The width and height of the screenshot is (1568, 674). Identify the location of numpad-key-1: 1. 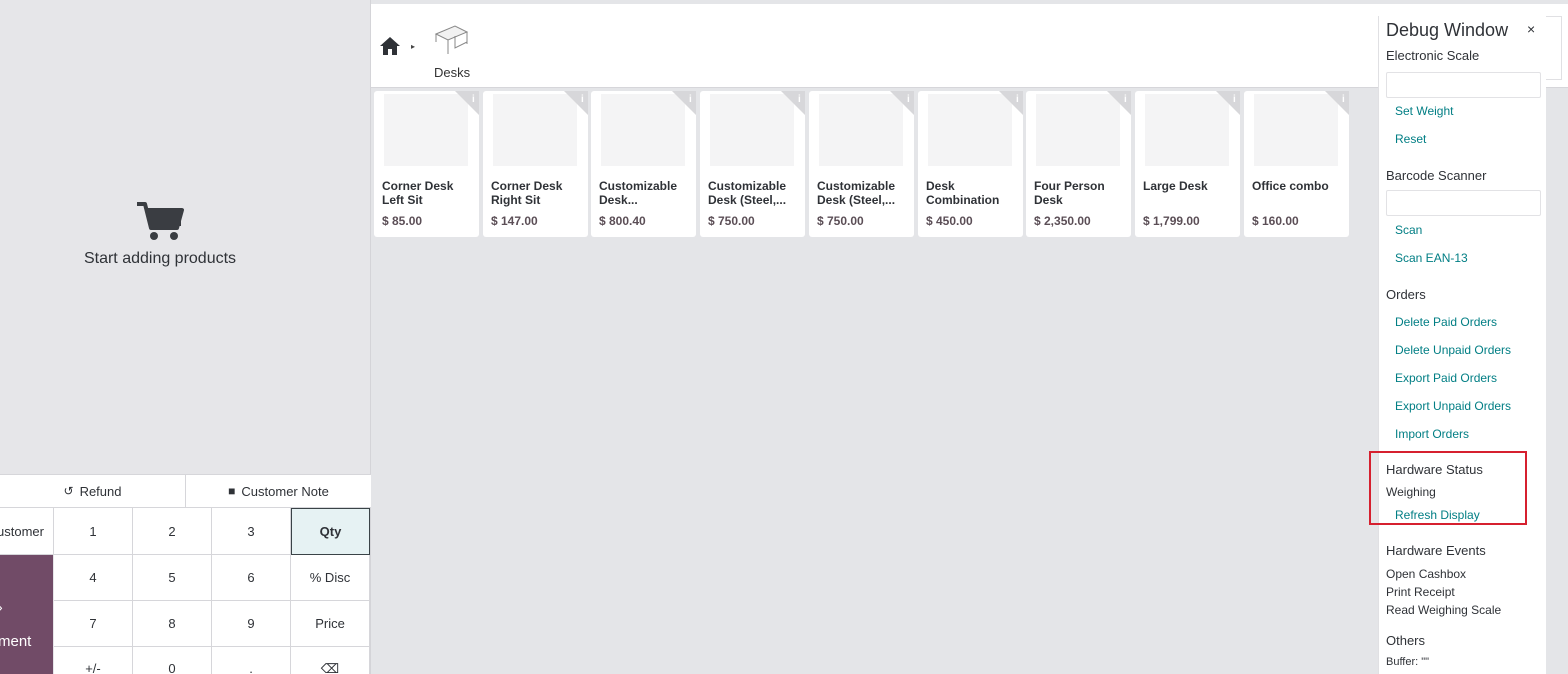
(93, 531).